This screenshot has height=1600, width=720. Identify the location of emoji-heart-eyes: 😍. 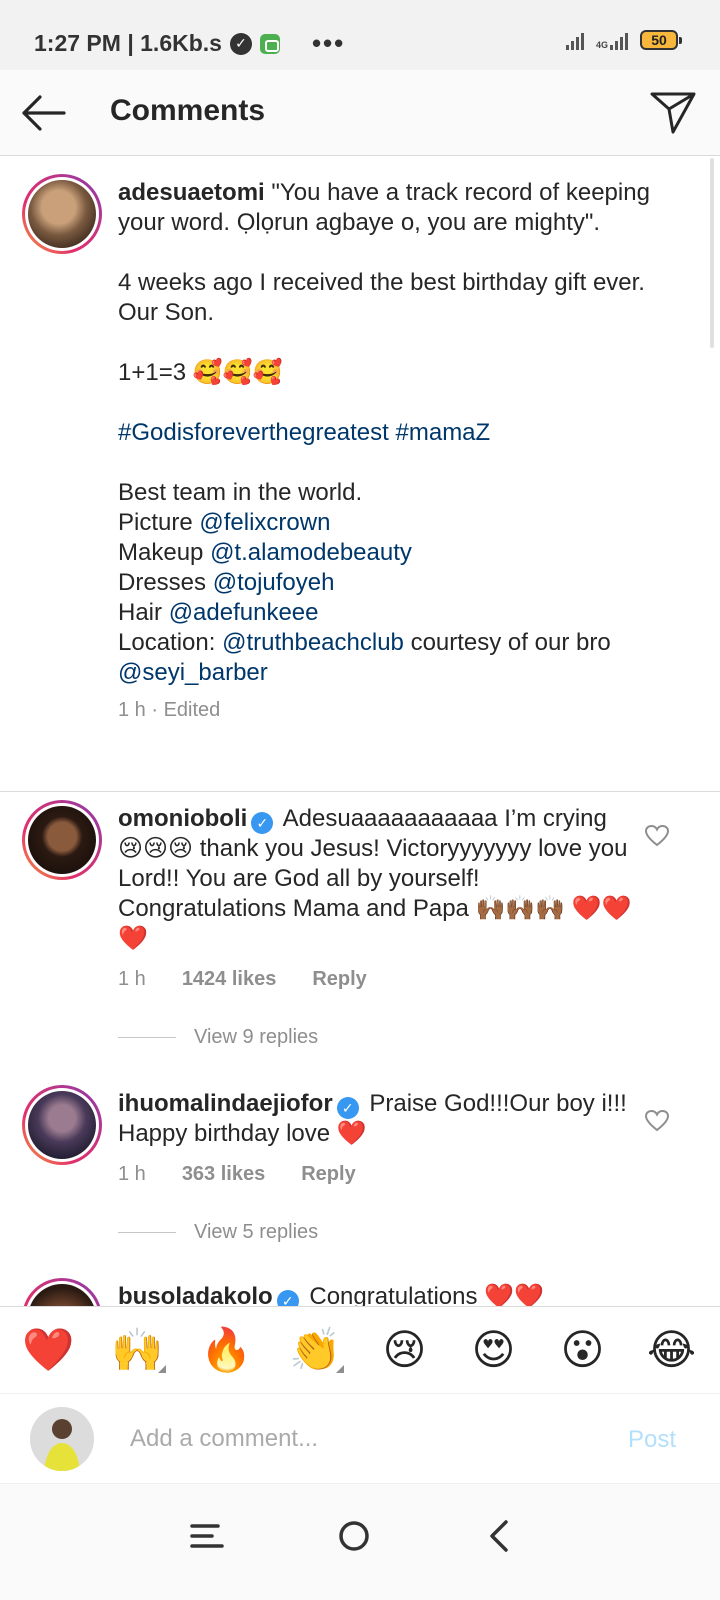
(494, 1350).